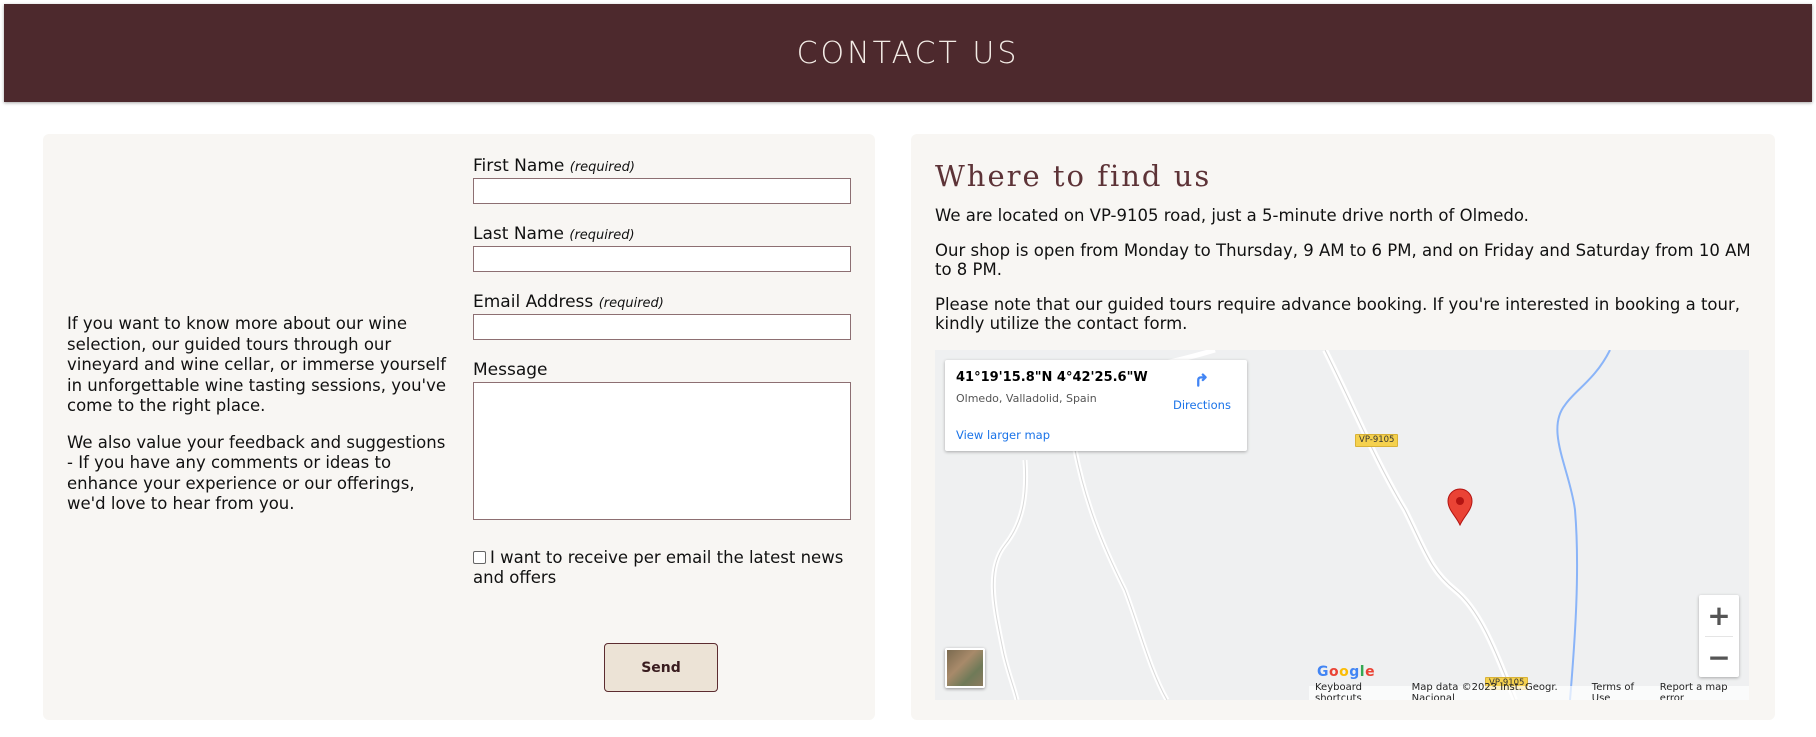 This screenshot has height=737, width=1816. I want to click on page-title: CONTACT US, so click(908, 53).